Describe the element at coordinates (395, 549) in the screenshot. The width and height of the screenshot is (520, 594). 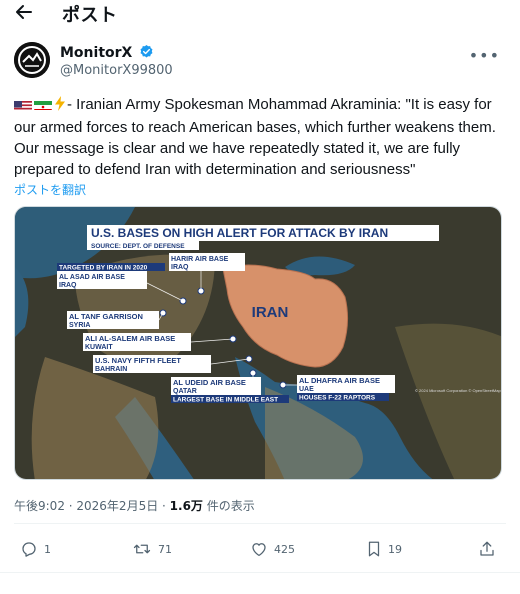
I see `bookmark-count: 19` at that location.